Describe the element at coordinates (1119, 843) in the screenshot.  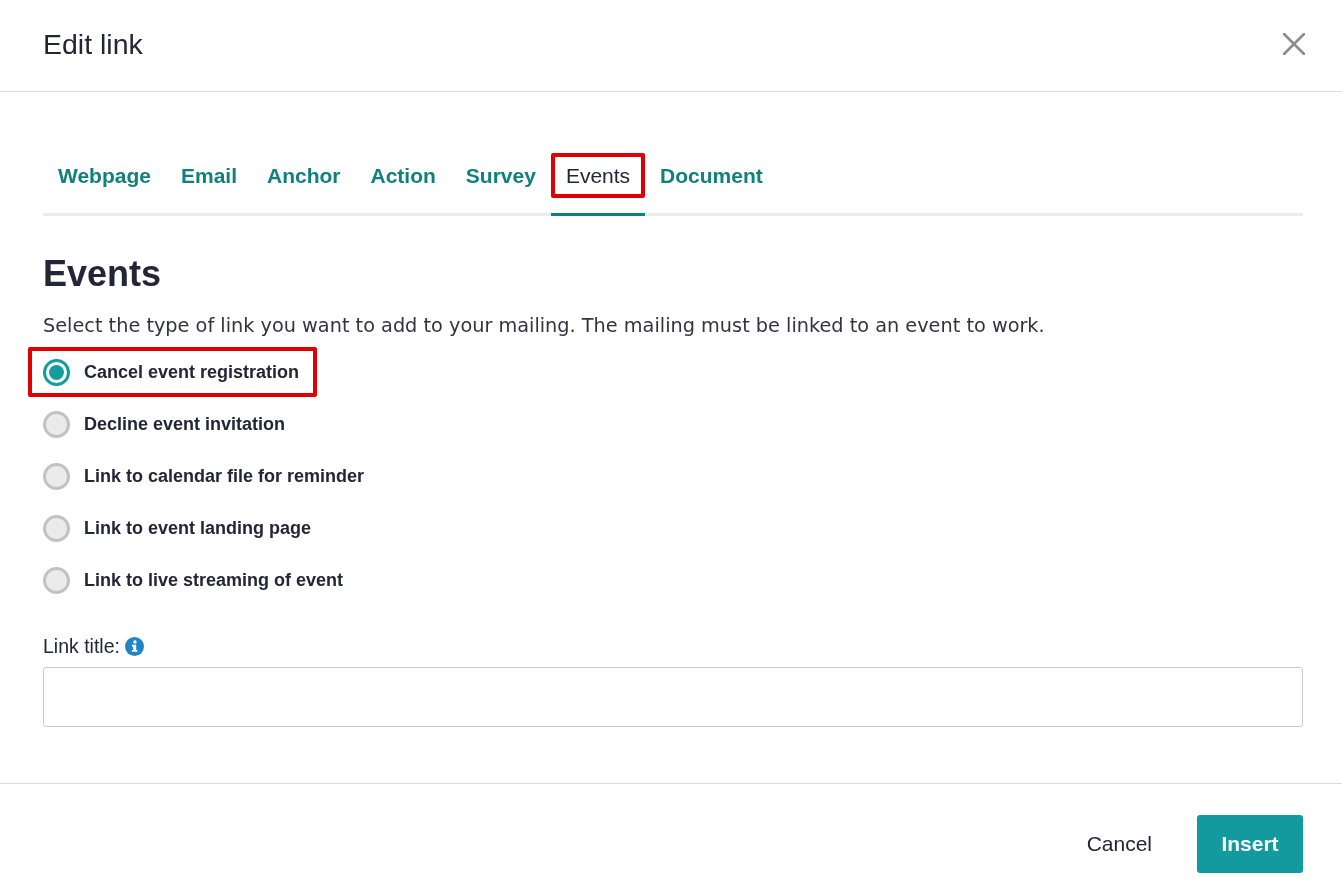
I see `cancel-button: Cancel` at that location.